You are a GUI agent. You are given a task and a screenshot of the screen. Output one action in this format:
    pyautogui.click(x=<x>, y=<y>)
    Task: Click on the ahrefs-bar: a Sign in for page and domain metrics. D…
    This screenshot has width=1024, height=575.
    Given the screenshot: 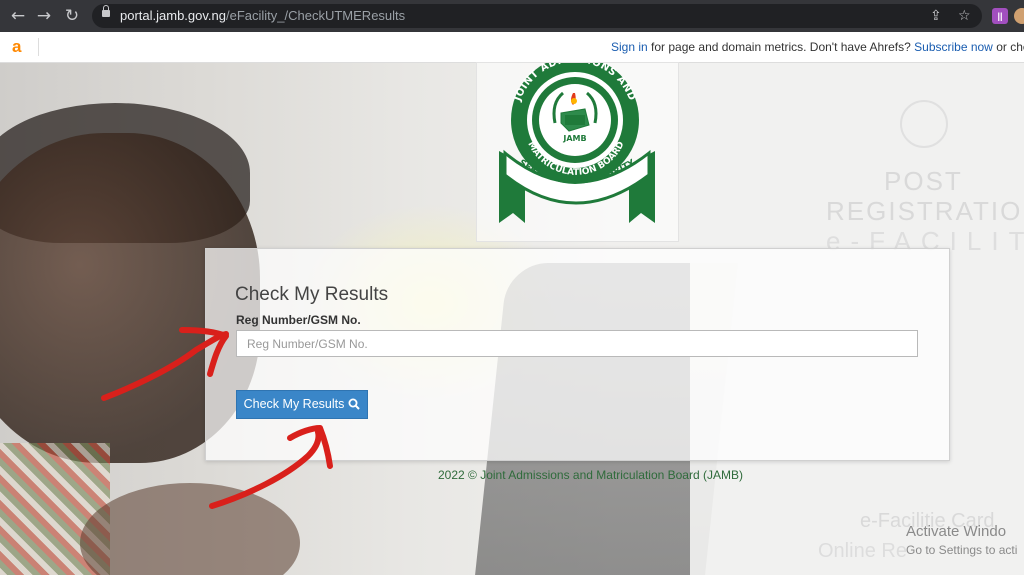 What is the action you would take?
    pyautogui.click(x=512, y=47)
    